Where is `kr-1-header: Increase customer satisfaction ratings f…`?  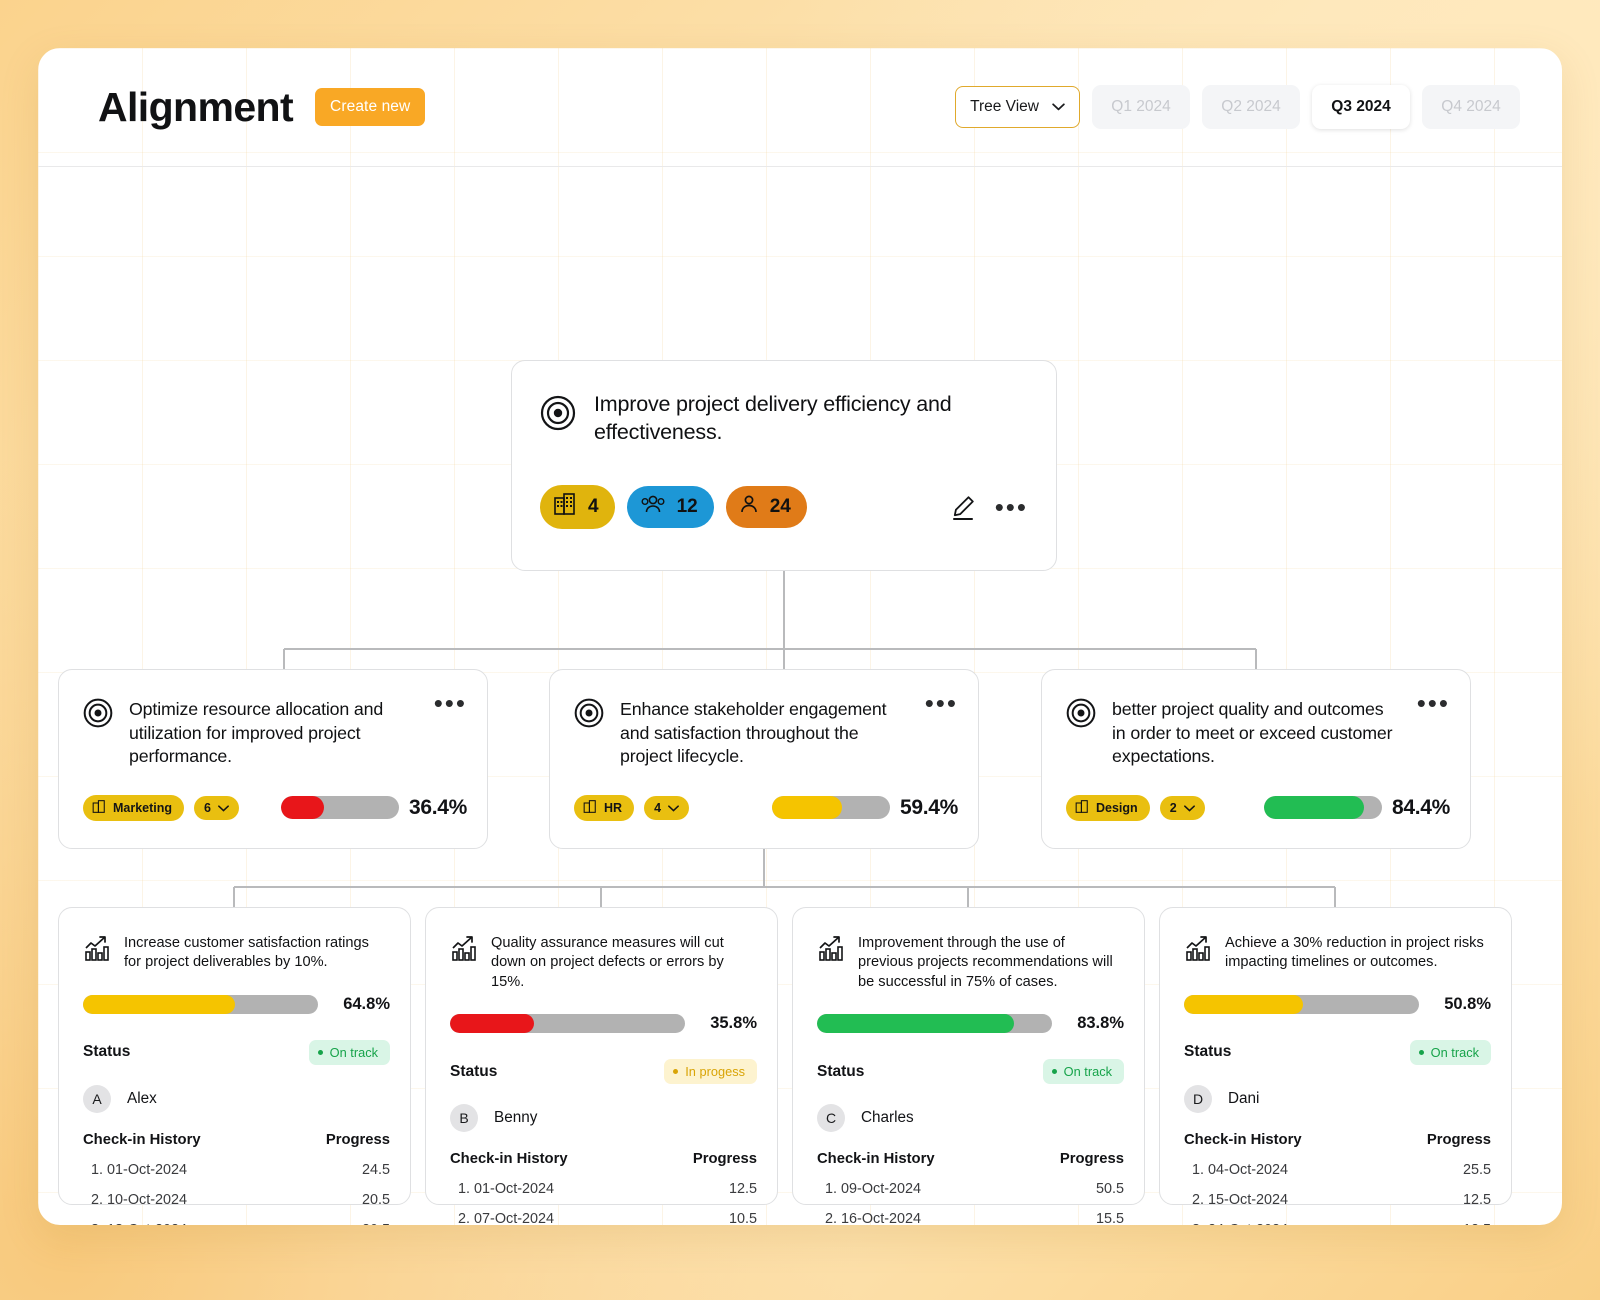
kr-1-header: Increase customer satisfaction ratings f… is located at coordinates (234, 940).